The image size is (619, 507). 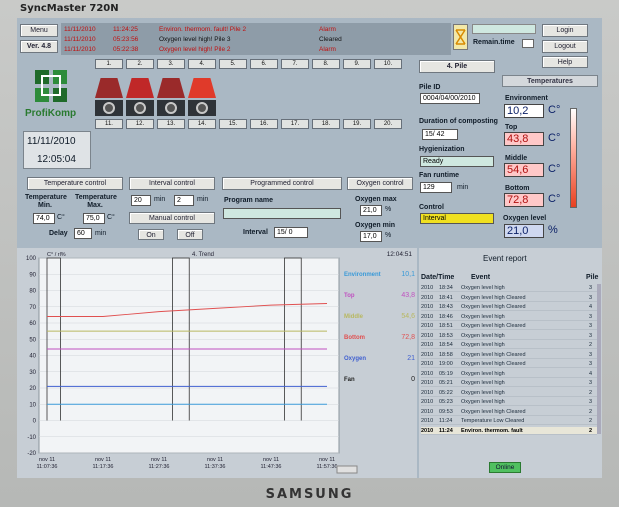 What do you see at coordinates (326, 64) in the screenshot?
I see `pile-number-button: 8.` at bounding box center [326, 64].